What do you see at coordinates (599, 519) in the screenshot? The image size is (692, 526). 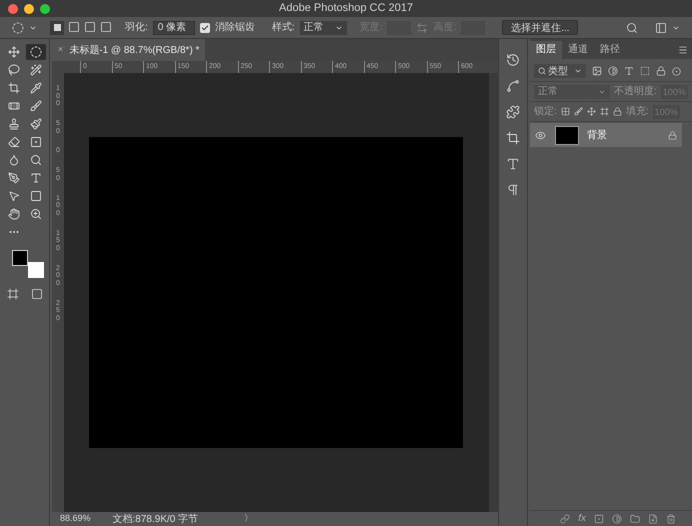 I see `mask-icon` at bounding box center [599, 519].